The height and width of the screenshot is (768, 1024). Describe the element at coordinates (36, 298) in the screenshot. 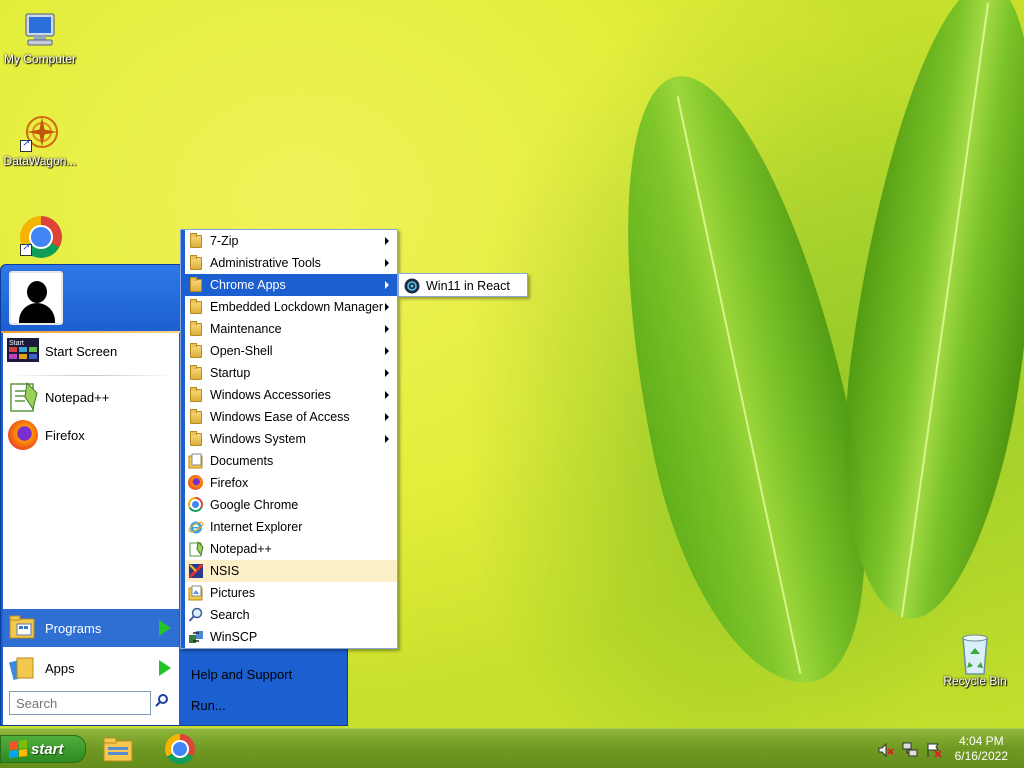

I see `user-avatar` at that location.